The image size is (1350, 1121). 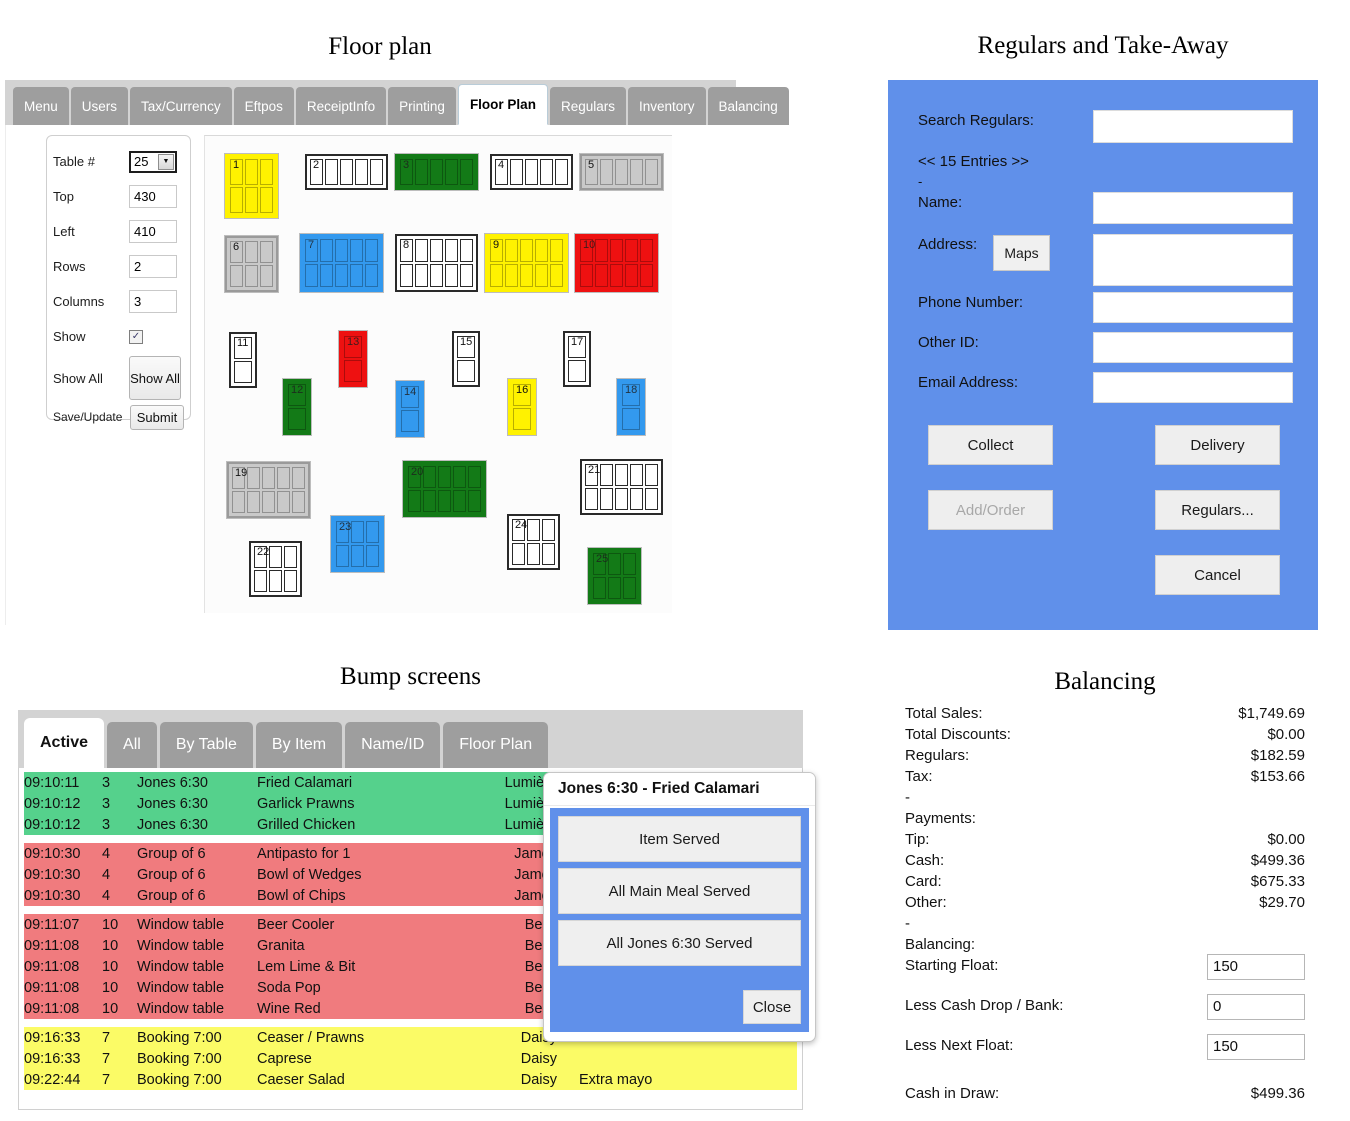 What do you see at coordinates (1217, 575) in the screenshot?
I see `cancel-button: Cancel` at bounding box center [1217, 575].